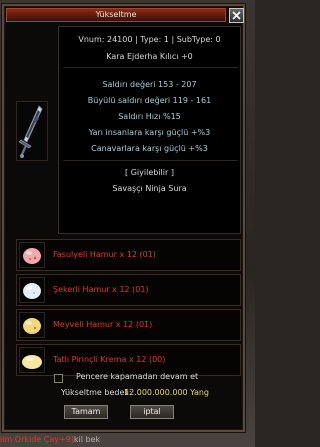  I want to click on title-bar: Yükseltme, so click(116, 15).